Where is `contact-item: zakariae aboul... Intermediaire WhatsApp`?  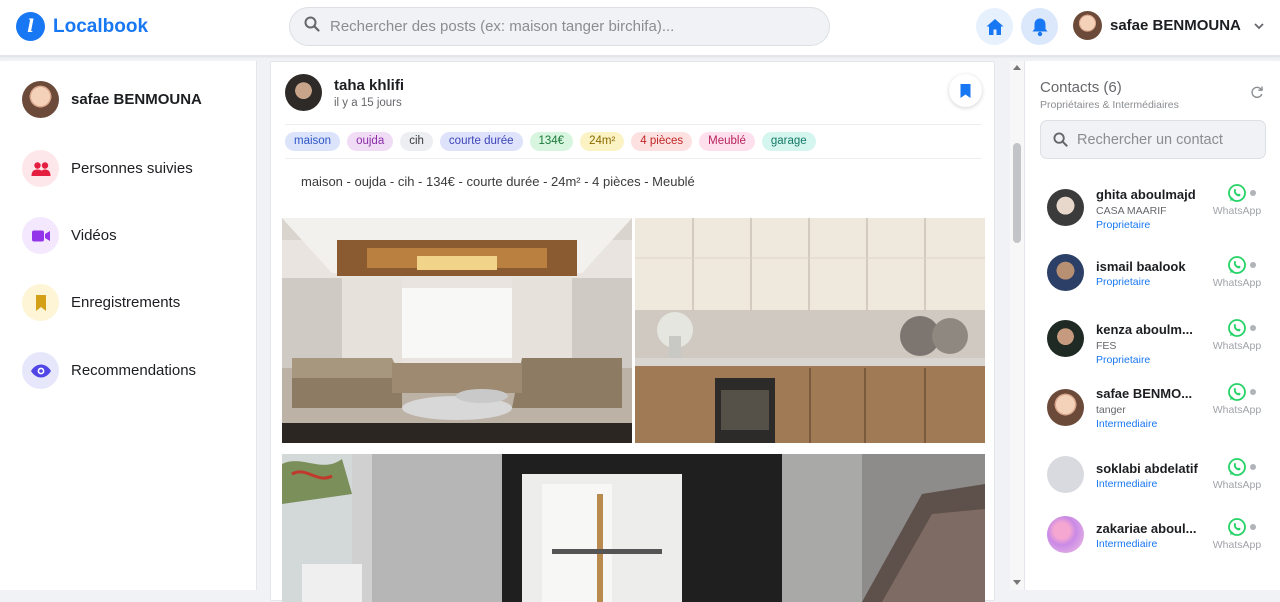 contact-item: zakariae aboul... Intermediaire WhatsApp is located at coordinates (1158, 548).